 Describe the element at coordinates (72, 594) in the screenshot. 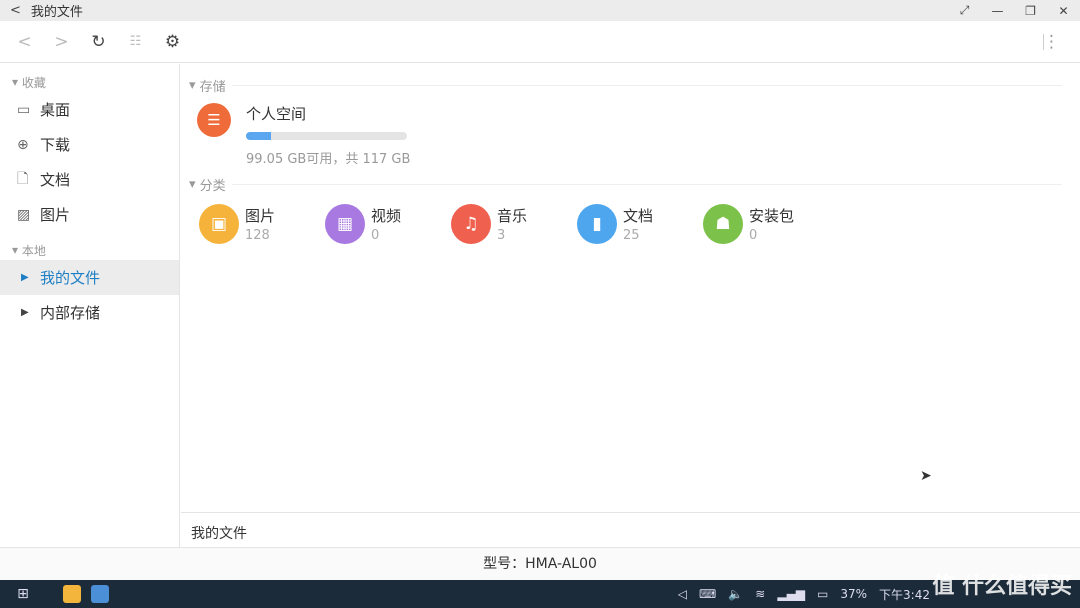

I see `file-manager-app-icon` at that location.